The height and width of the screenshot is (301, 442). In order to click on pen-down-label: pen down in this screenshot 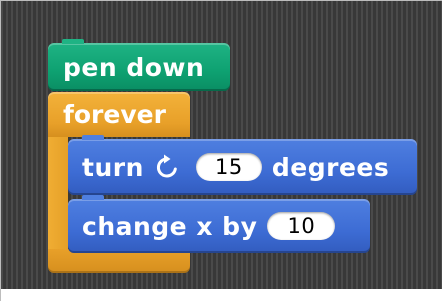, I will do `click(134, 67)`.